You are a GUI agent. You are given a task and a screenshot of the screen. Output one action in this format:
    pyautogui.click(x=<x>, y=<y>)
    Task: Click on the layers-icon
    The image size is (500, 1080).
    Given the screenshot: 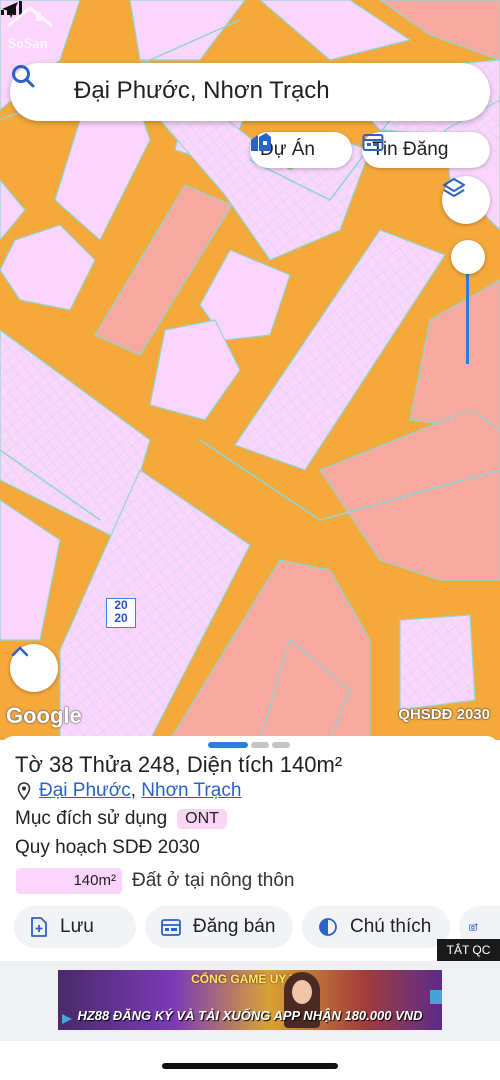 What is the action you would take?
    pyautogui.click(x=454, y=187)
    